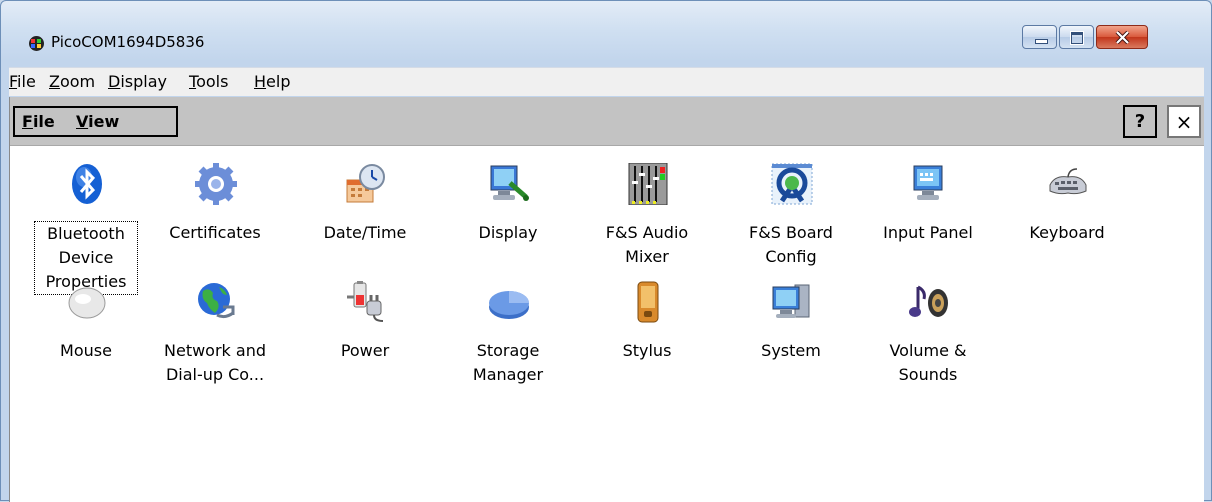 The height and width of the screenshot is (502, 1212). What do you see at coordinates (606, 32) in the screenshot?
I see `title-bar: PicoCOM1694D5836` at bounding box center [606, 32].